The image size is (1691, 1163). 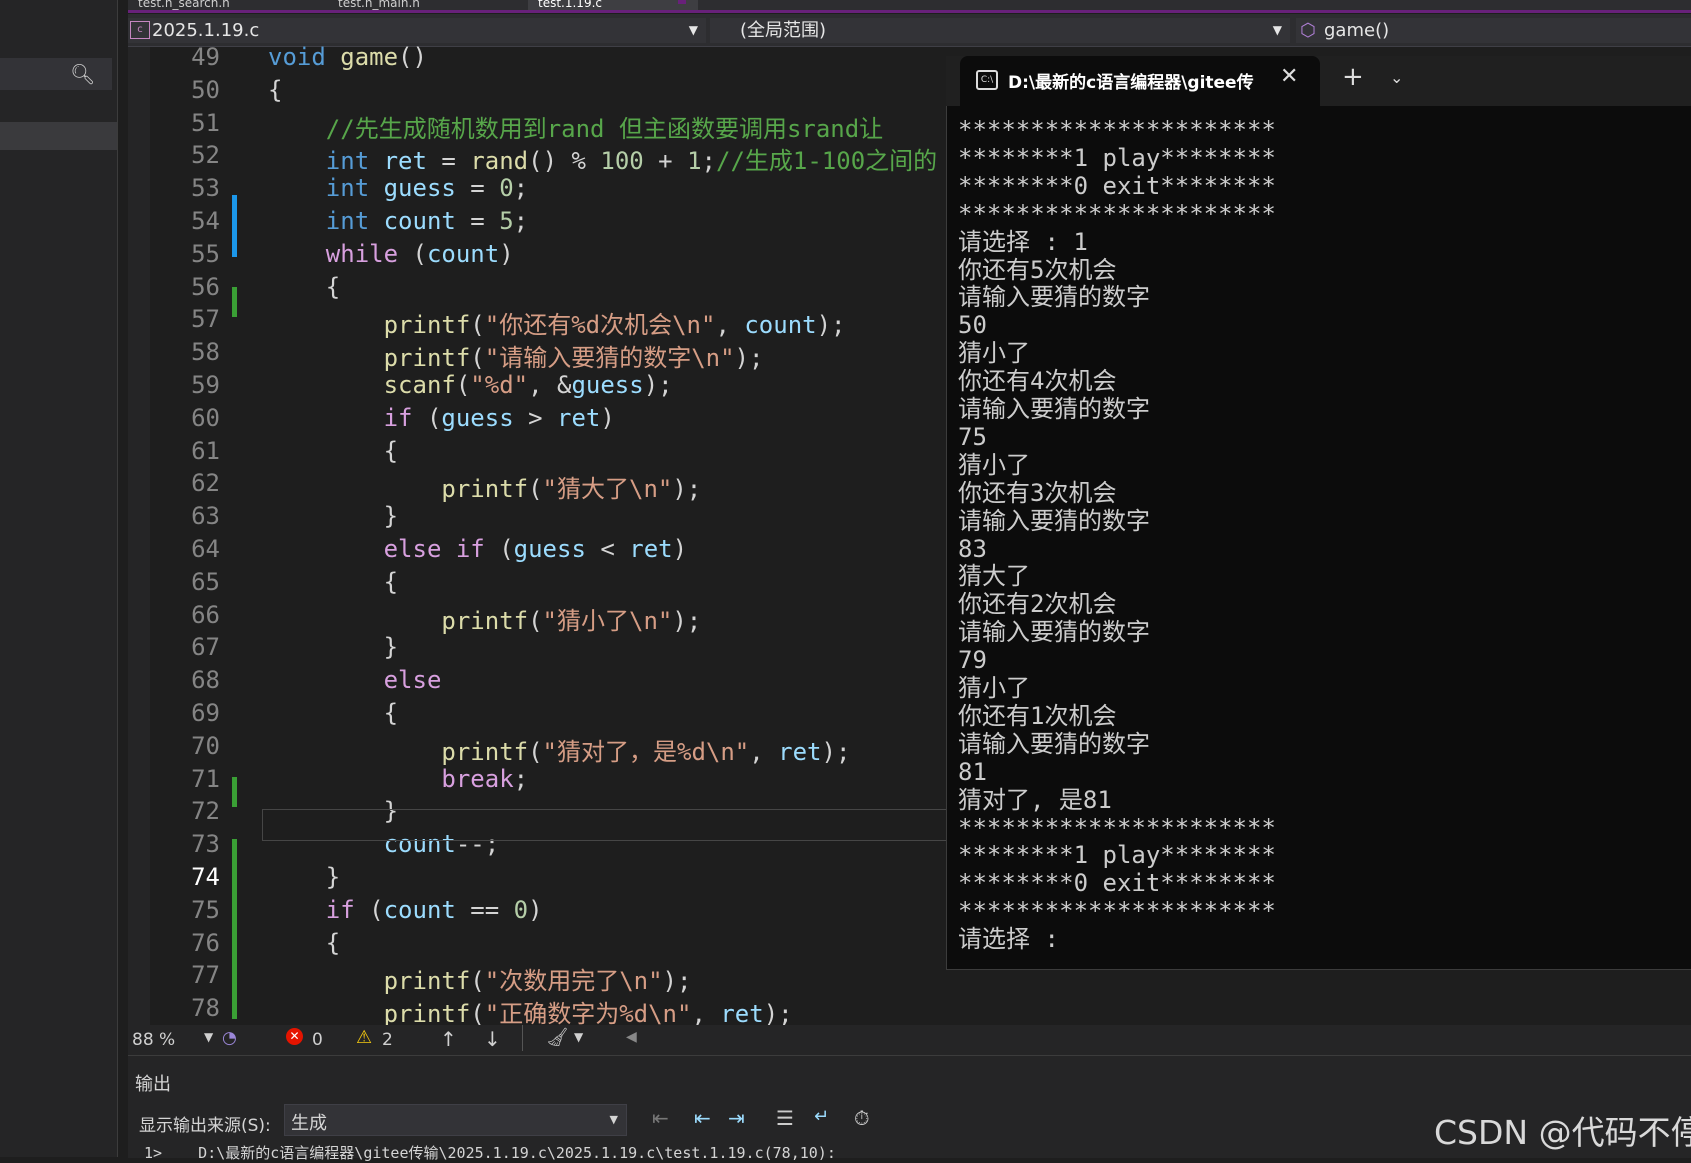 What do you see at coordinates (391, 254) in the screenshot?
I see `code-line: while (count)` at bounding box center [391, 254].